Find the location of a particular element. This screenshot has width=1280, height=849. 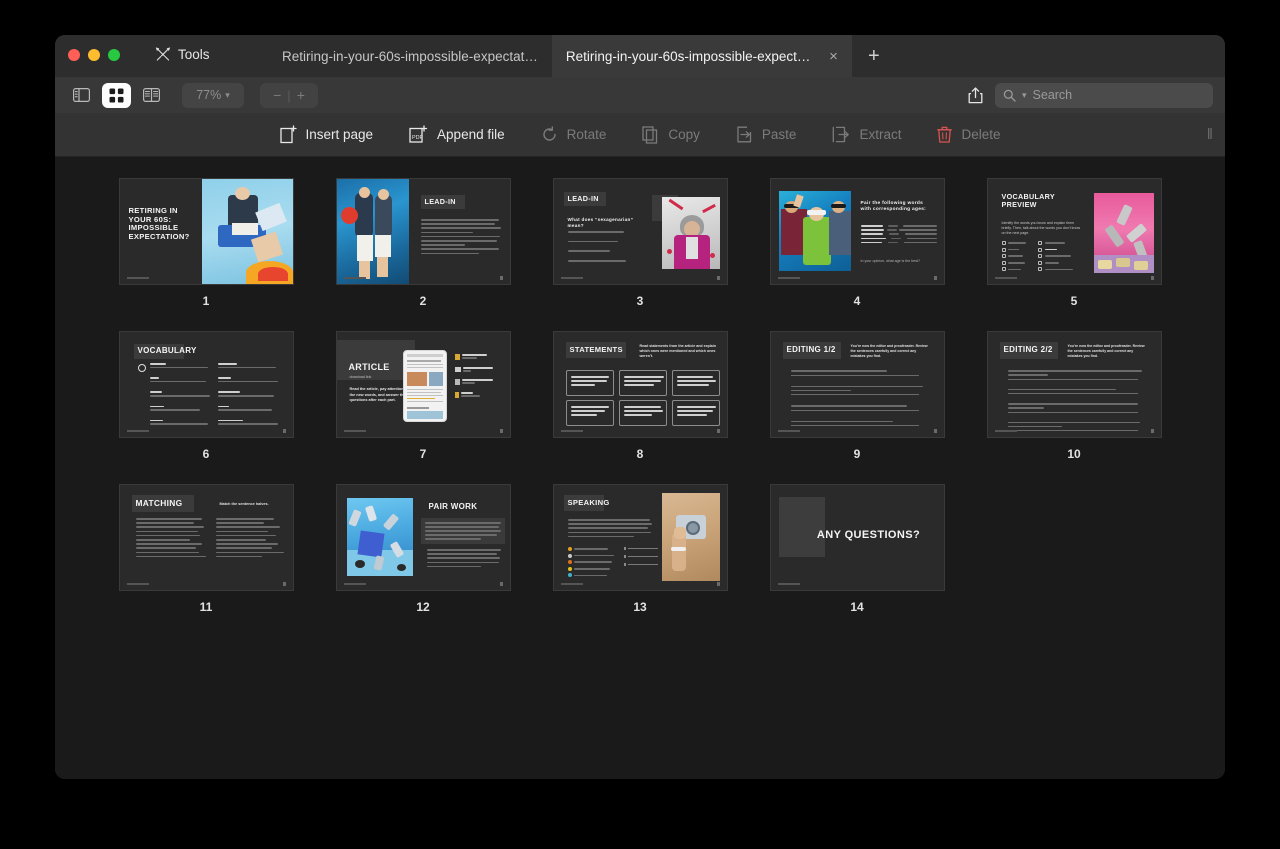

minimize-window-button is located at coordinates (94, 55).